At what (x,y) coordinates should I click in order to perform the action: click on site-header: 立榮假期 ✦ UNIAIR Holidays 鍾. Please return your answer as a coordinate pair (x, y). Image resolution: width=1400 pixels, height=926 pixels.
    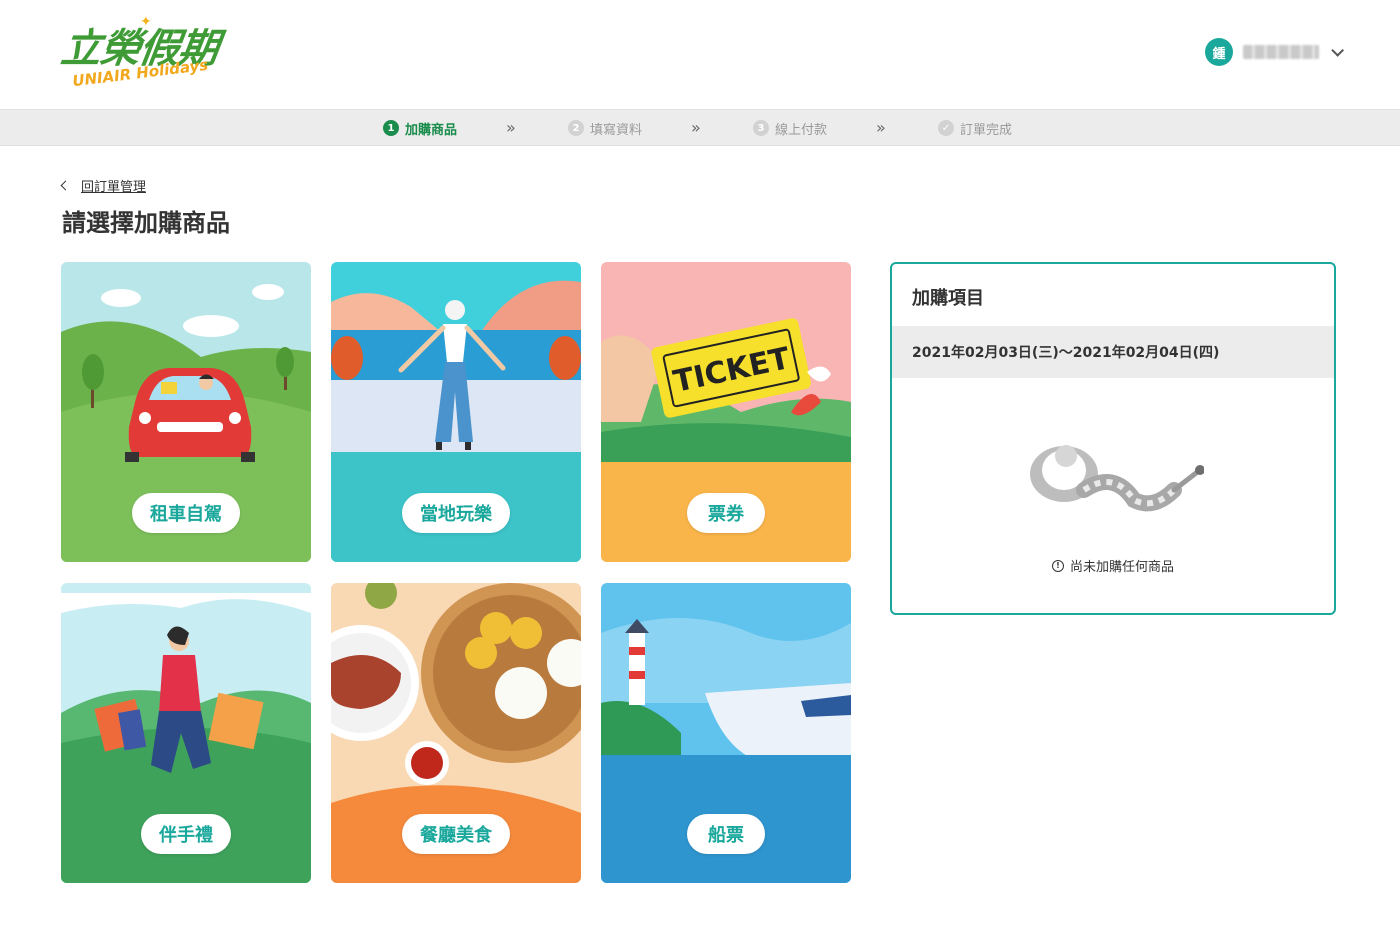
    Looking at the image, I should click on (700, 55).